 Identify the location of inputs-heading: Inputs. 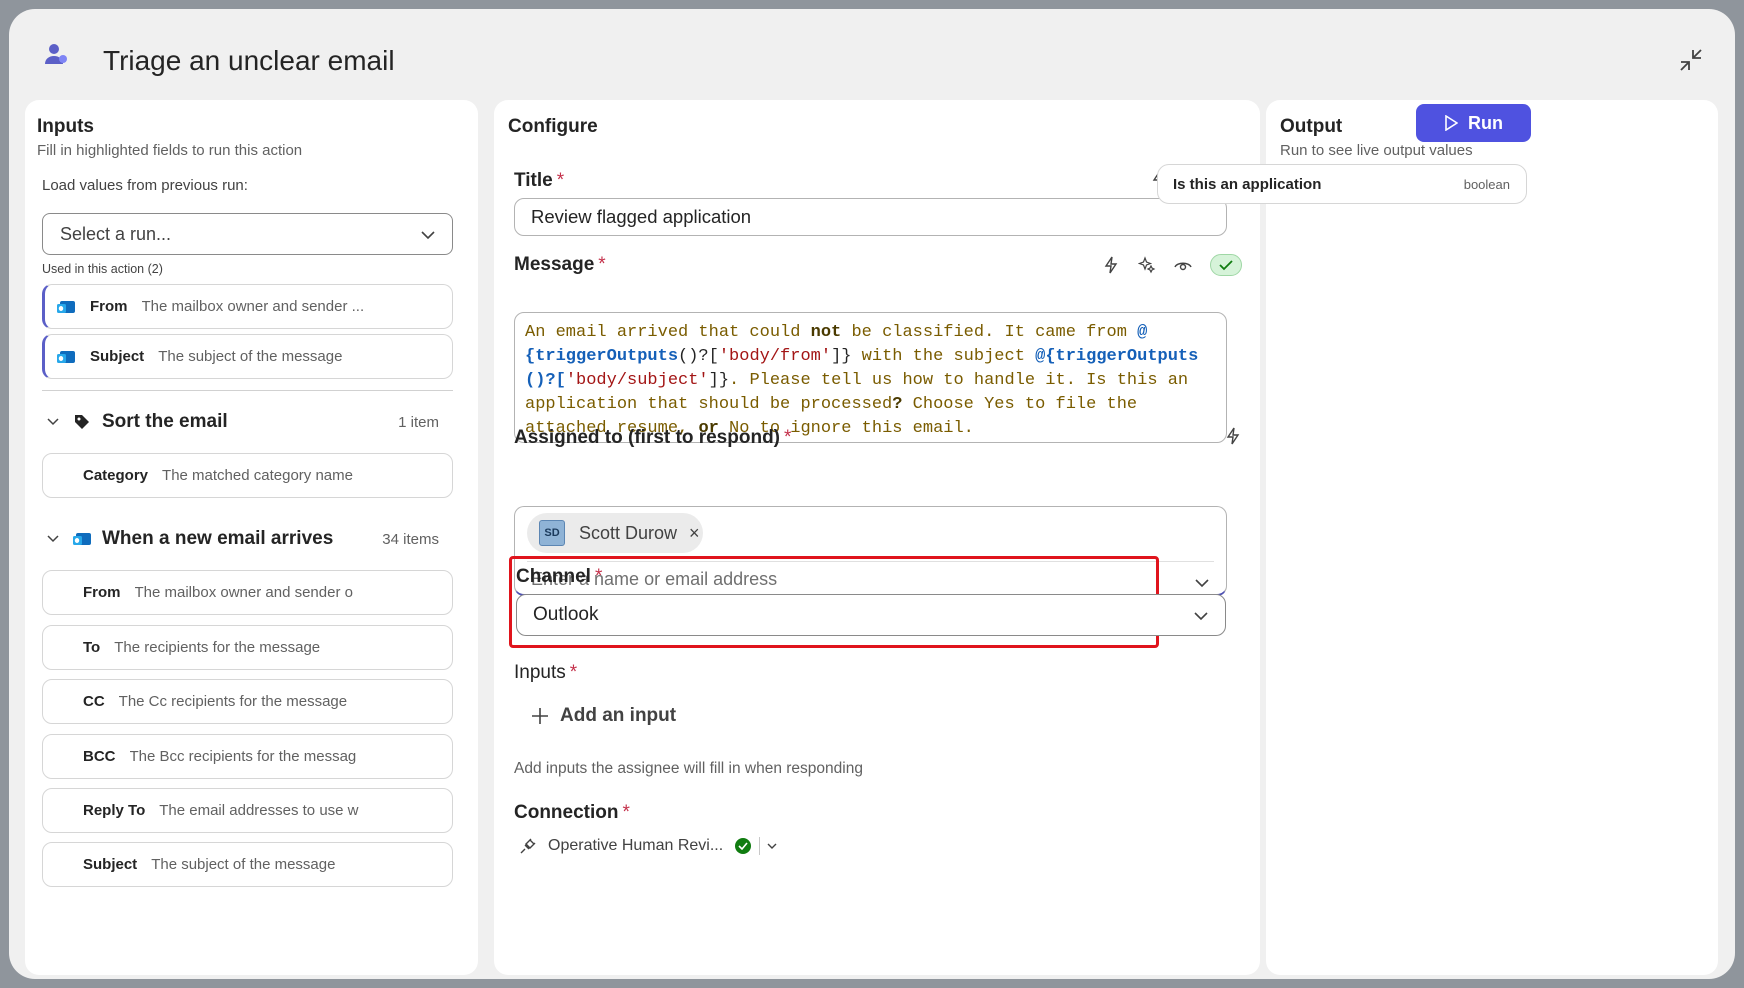
(65, 126).